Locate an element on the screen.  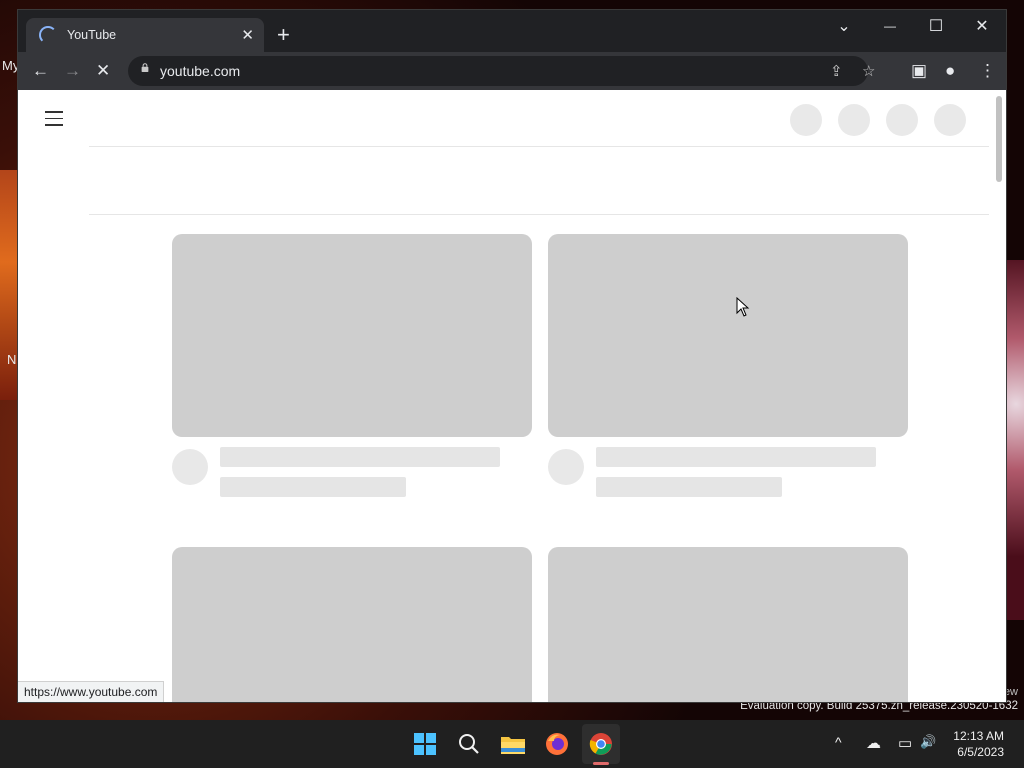
start-button is located at coordinates (425, 744).